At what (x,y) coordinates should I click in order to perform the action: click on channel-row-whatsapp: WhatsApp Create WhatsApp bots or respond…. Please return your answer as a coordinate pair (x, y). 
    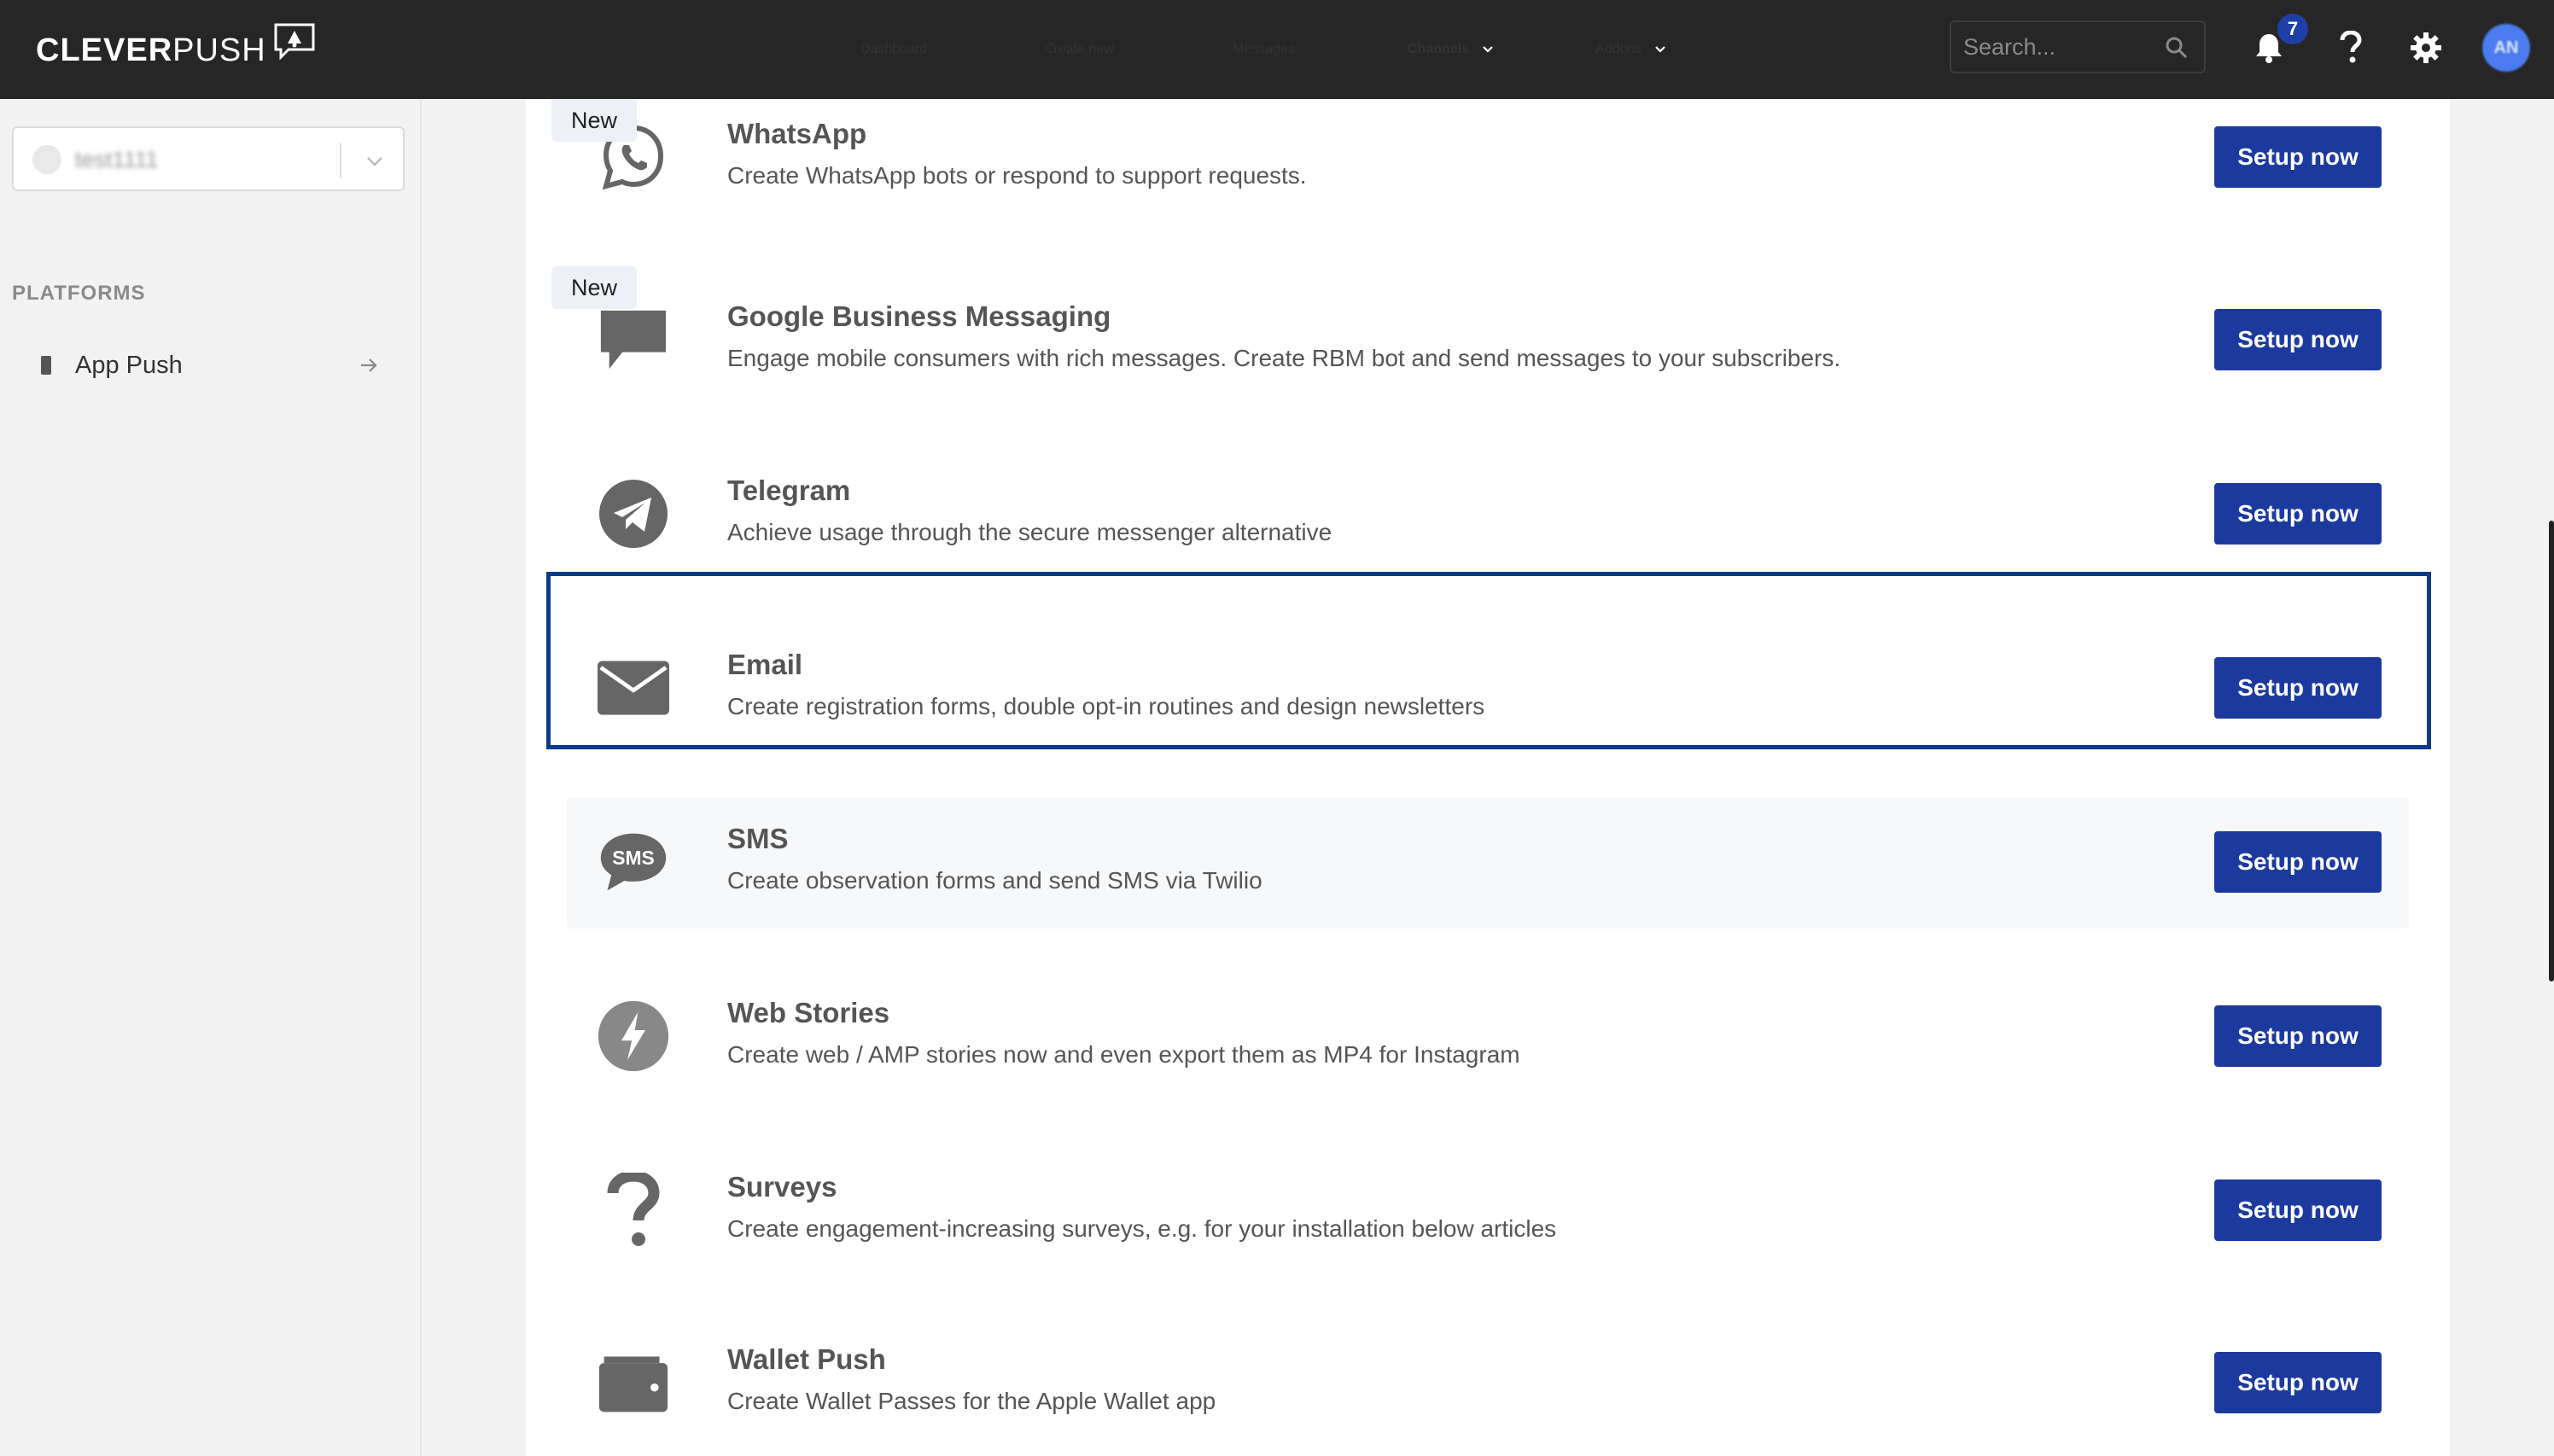
    Looking at the image, I should click on (1488, 158).